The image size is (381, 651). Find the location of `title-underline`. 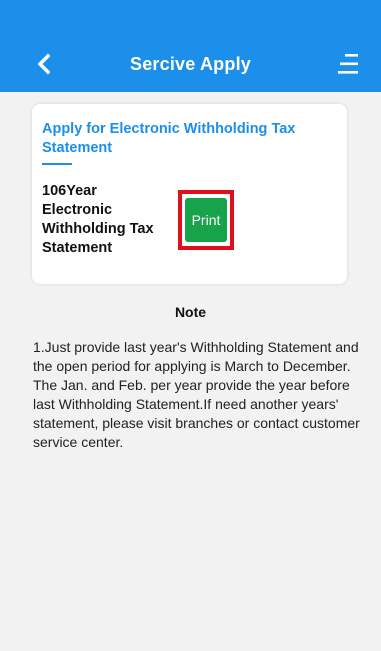

title-underline is located at coordinates (57, 164).